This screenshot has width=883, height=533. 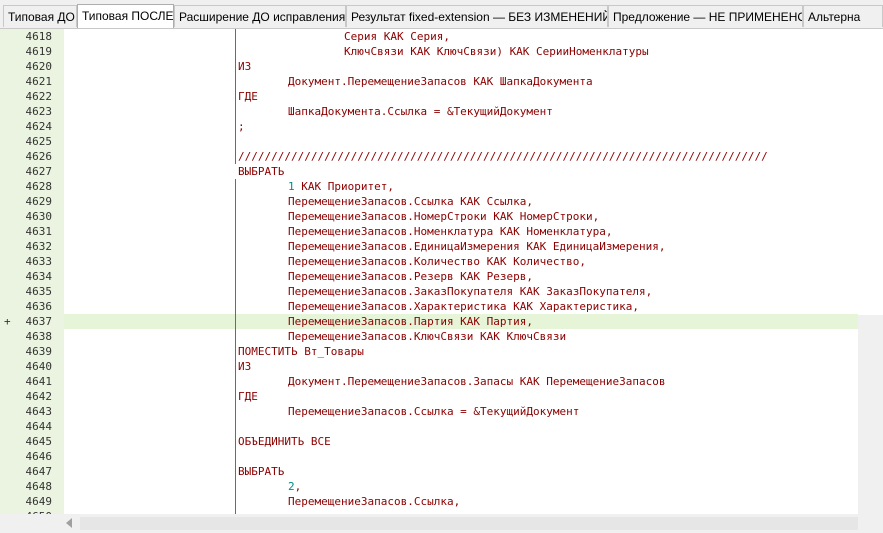 What do you see at coordinates (870, 172) in the screenshot?
I see `vertical-scrollbar-thumb` at bounding box center [870, 172].